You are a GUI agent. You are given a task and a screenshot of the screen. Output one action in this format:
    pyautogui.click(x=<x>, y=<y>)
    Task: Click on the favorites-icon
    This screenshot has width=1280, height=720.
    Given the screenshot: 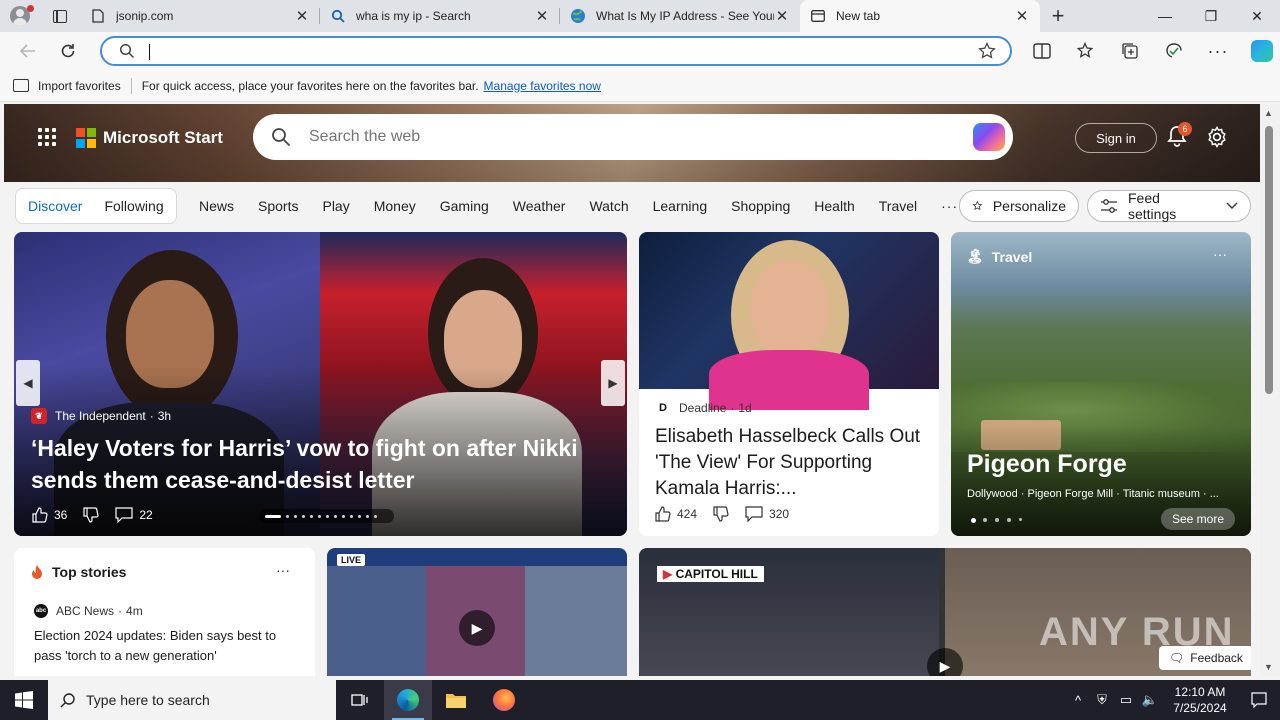 What is the action you would take?
    pyautogui.click(x=1086, y=51)
    